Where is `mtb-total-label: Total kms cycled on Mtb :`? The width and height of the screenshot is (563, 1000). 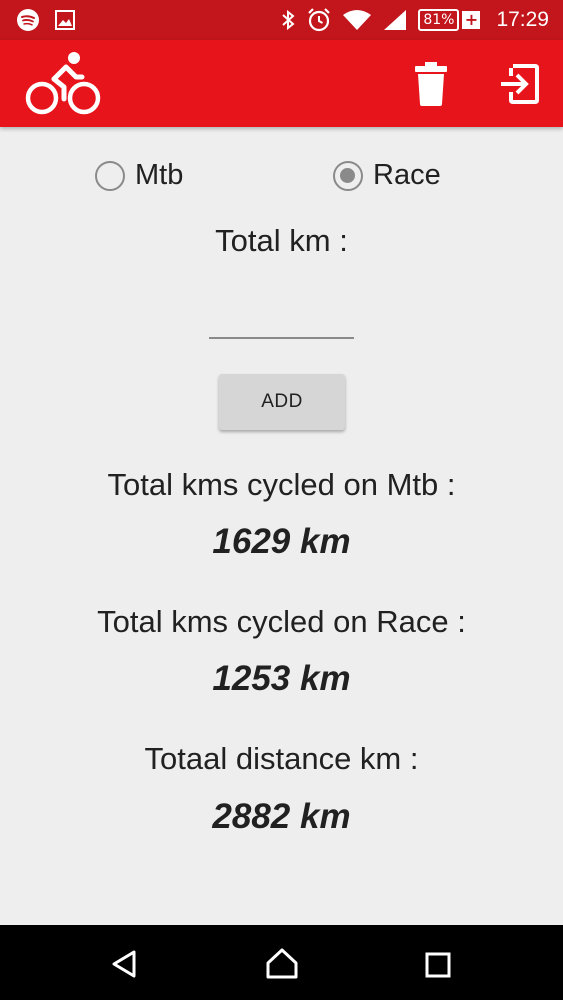
mtb-total-label: Total kms cycled on Mtb : is located at coordinates (281, 484).